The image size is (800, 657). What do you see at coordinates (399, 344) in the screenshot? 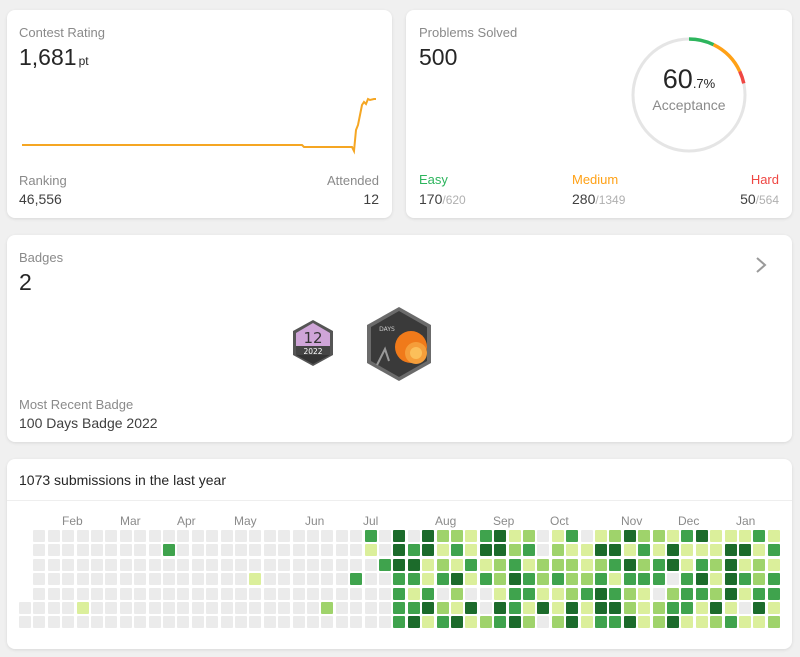
I see `100-days-badge-icon: DAYS` at bounding box center [399, 344].